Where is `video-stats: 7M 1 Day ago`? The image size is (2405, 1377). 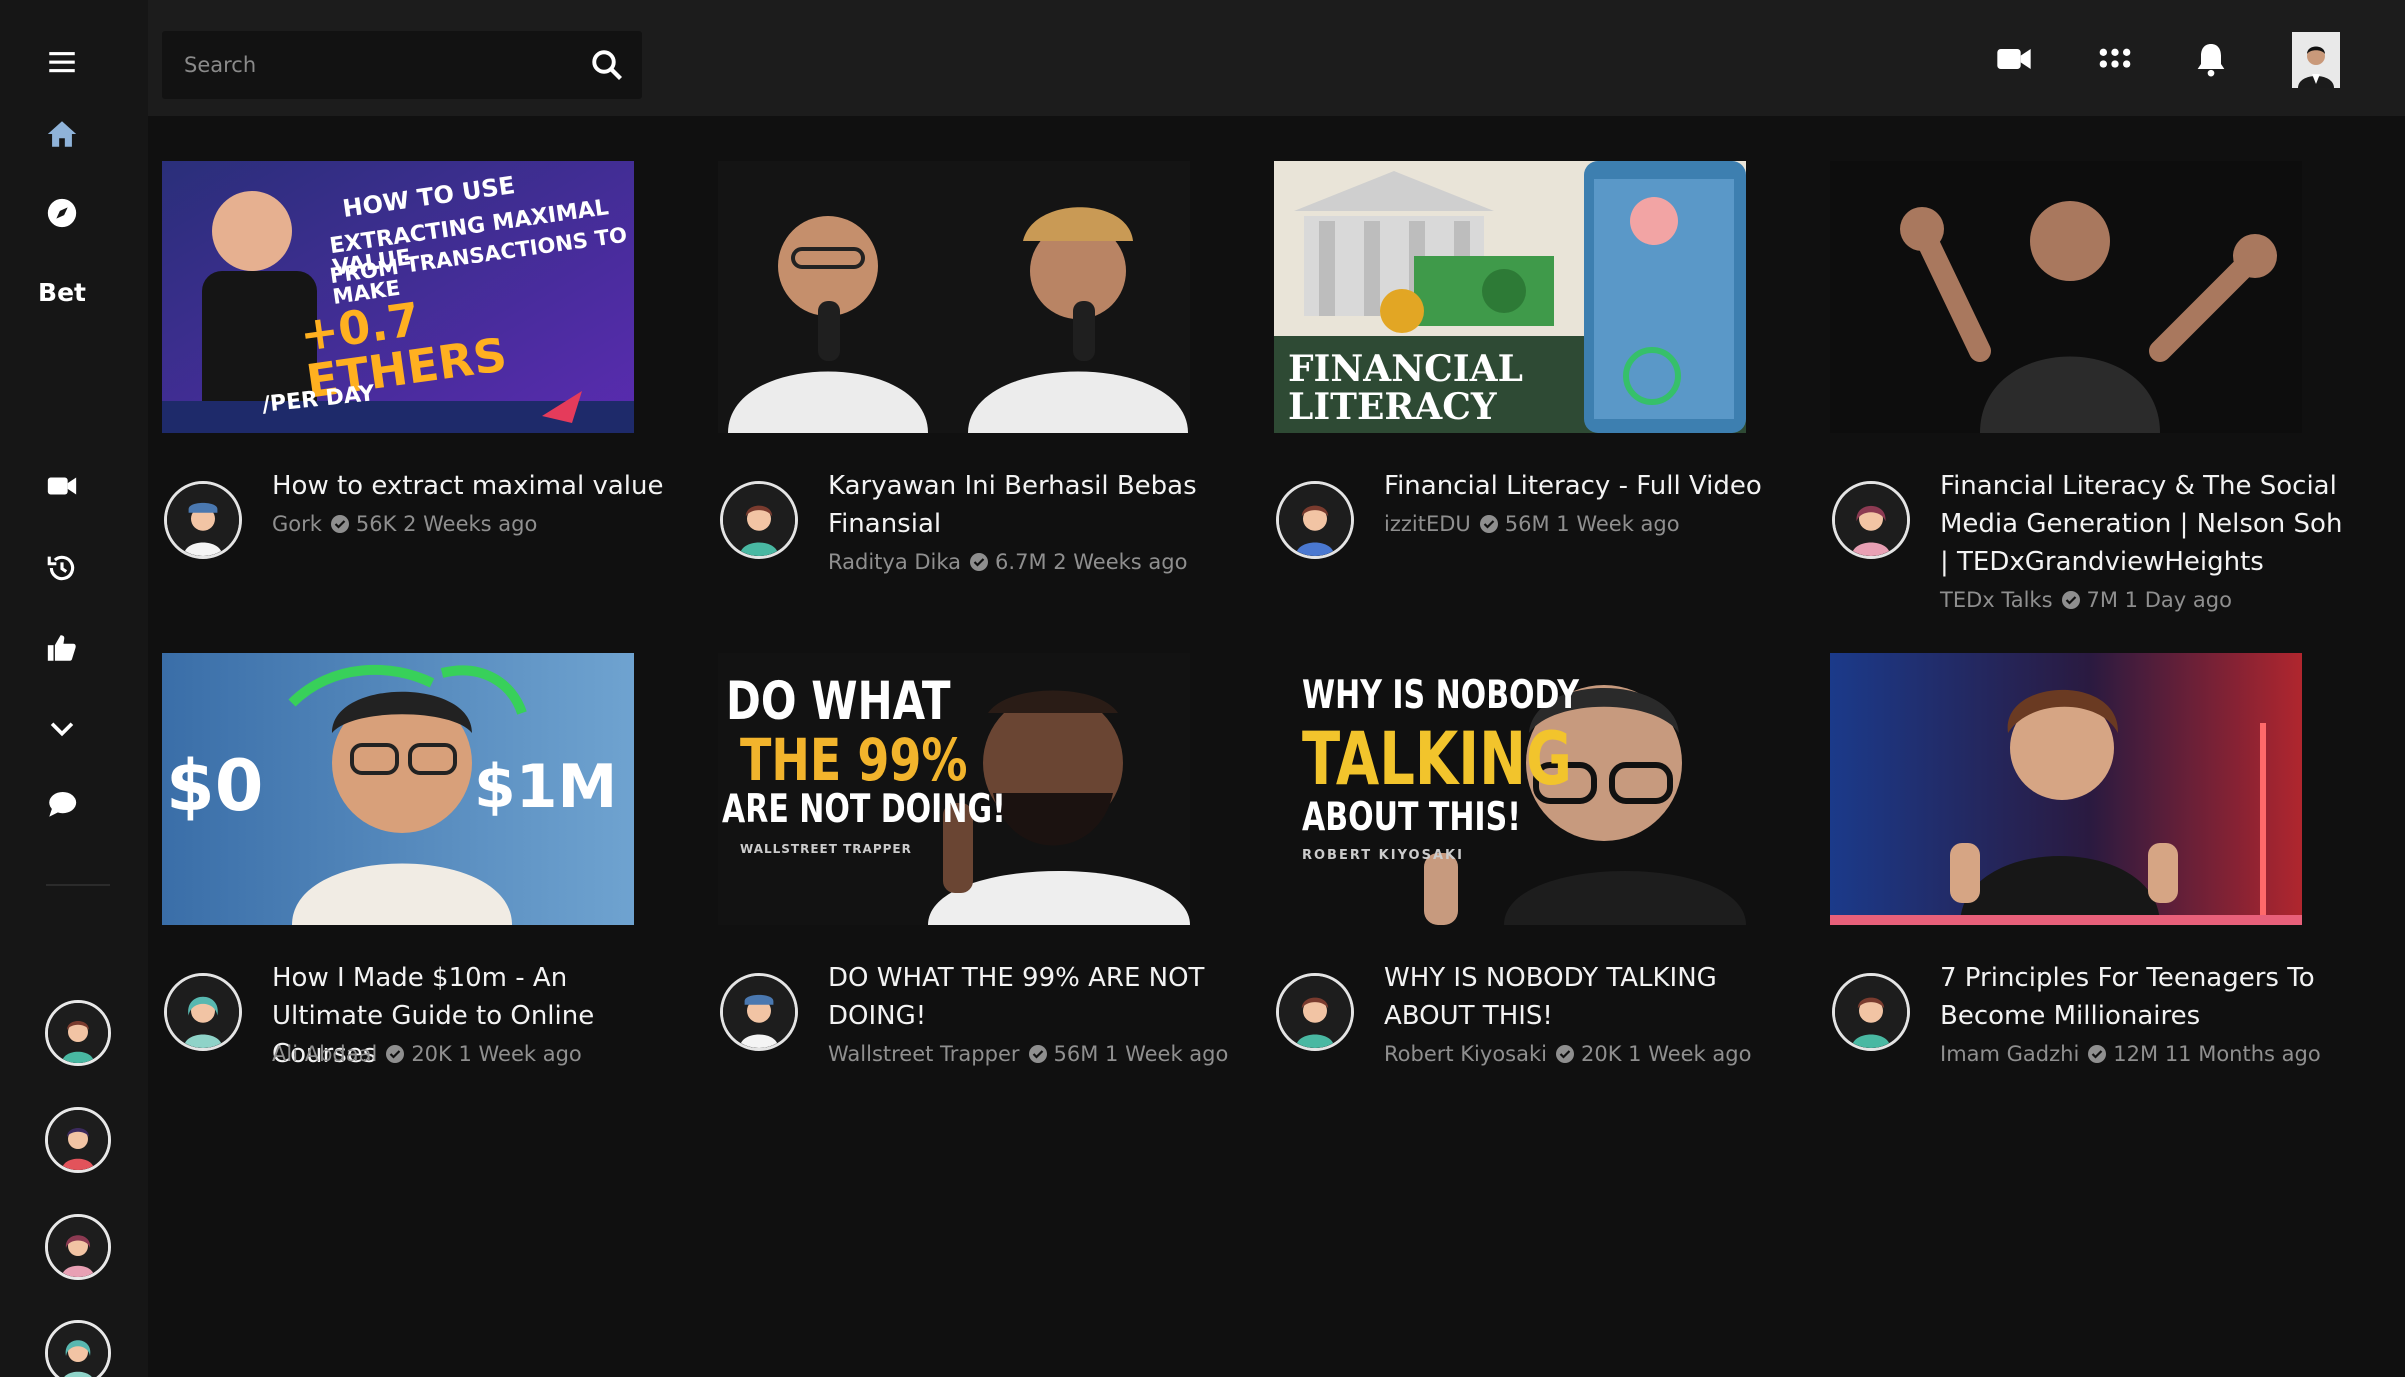 video-stats: 7M 1 Day ago is located at coordinates (2159, 600).